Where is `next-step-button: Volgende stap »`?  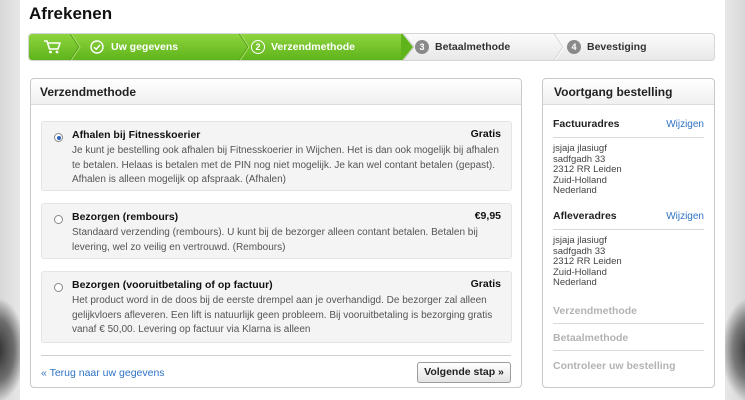
next-step-button: Volgende stap » is located at coordinates (464, 372).